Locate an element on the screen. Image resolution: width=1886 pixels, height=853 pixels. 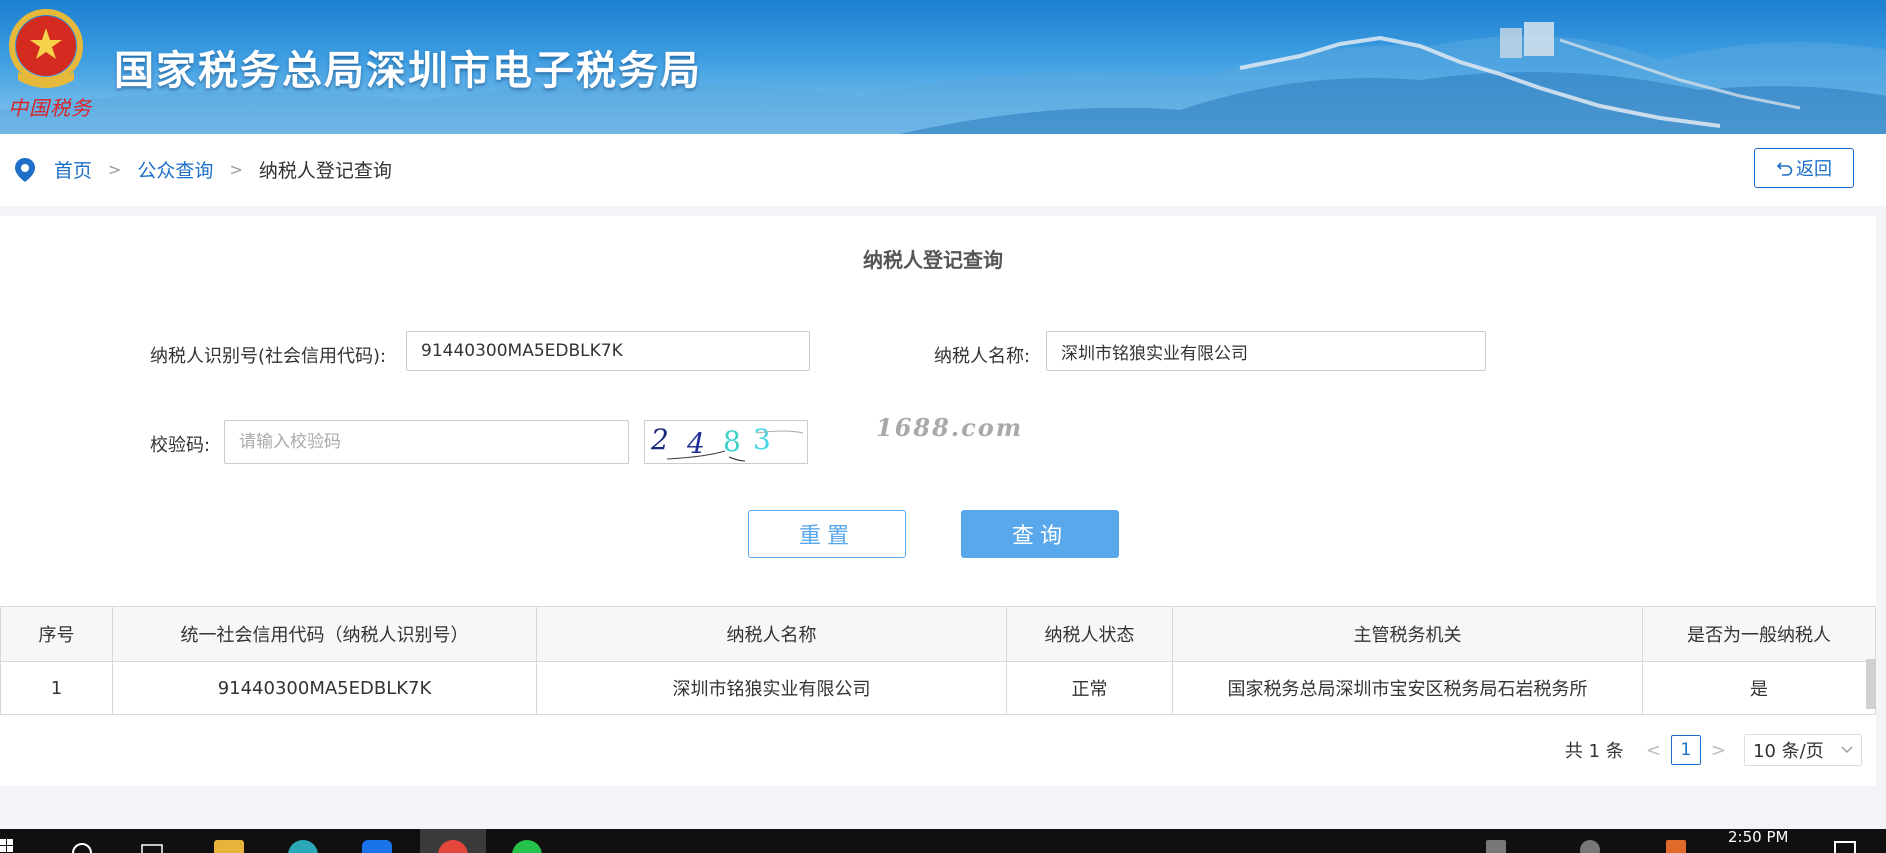
location-pin-icon is located at coordinates (25, 169).